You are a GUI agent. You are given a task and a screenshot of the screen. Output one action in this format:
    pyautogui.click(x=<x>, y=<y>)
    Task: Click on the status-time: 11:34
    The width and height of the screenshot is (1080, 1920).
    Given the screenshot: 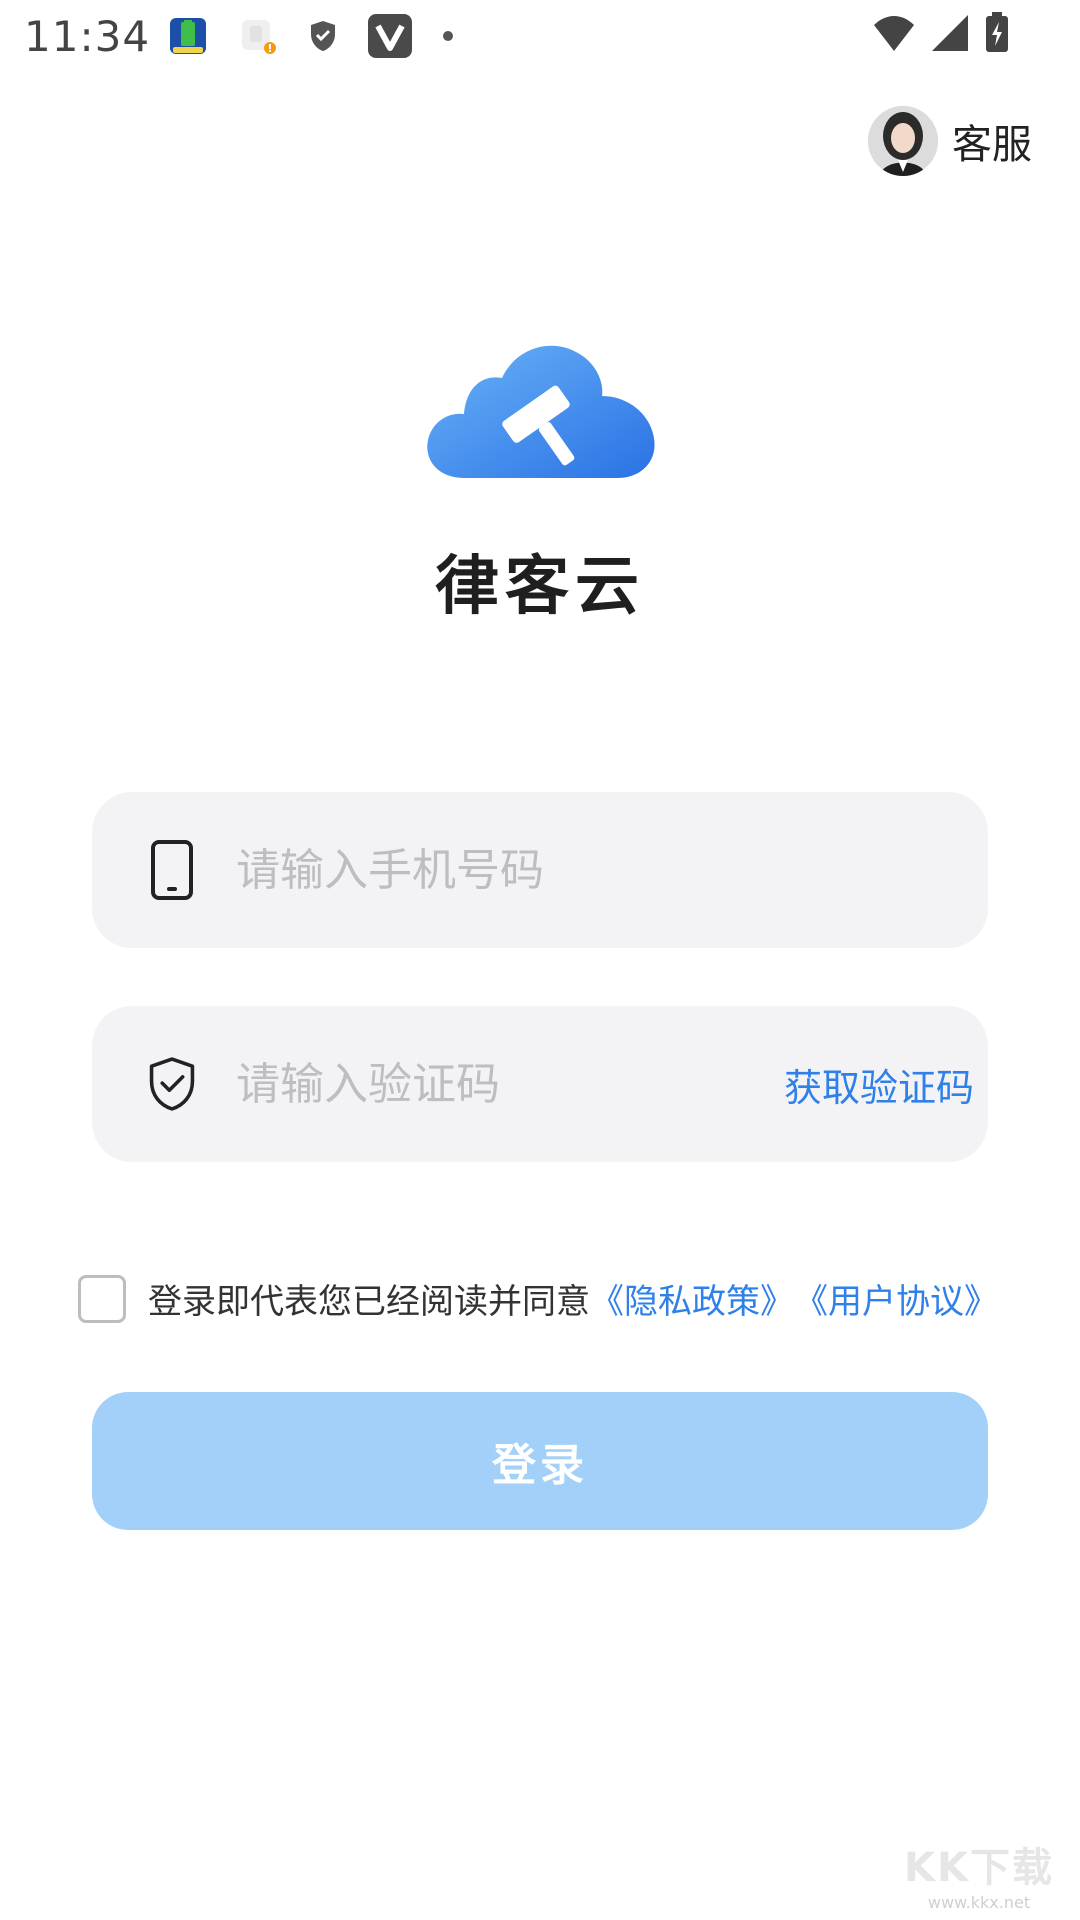 What is the action you would take?
    pyautogui.click(x=87, y=36)
    